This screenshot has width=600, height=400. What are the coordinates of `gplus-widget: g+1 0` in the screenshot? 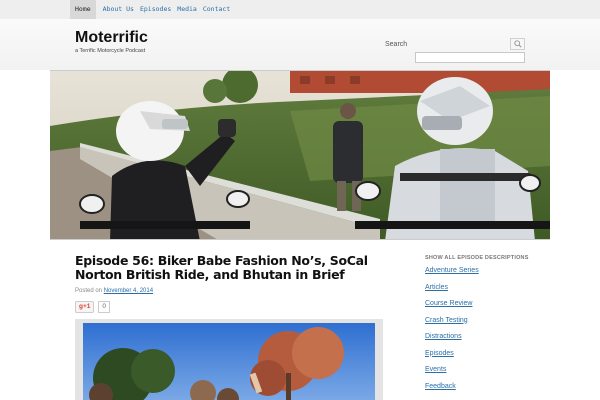 It's located at (93, 306).